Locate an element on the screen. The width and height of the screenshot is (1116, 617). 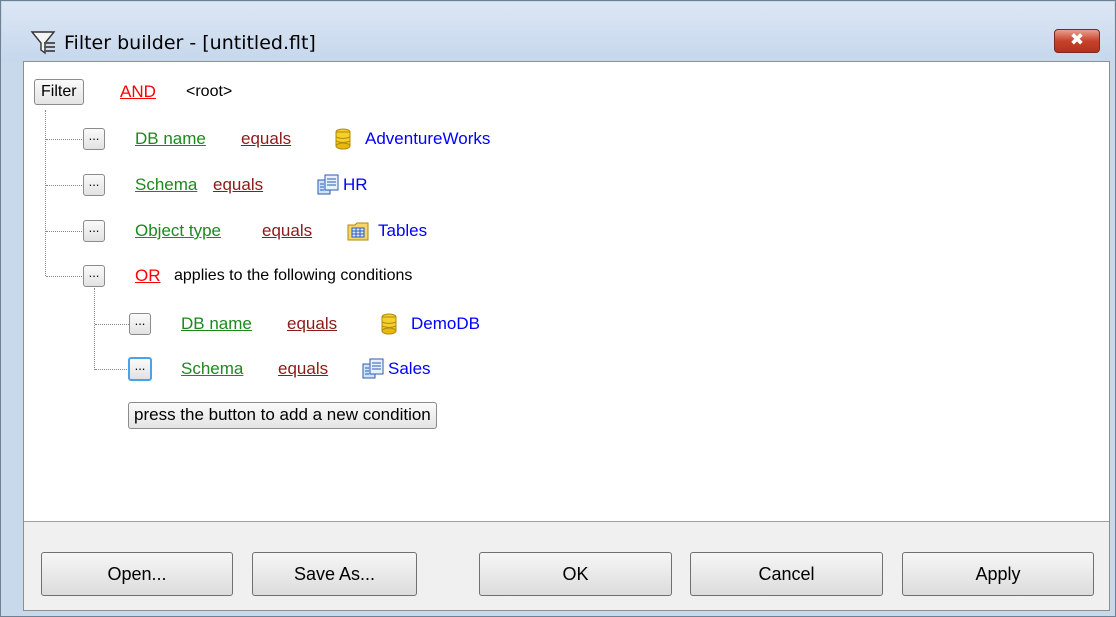
ok-button: OK is located at coordinates (575, 574).